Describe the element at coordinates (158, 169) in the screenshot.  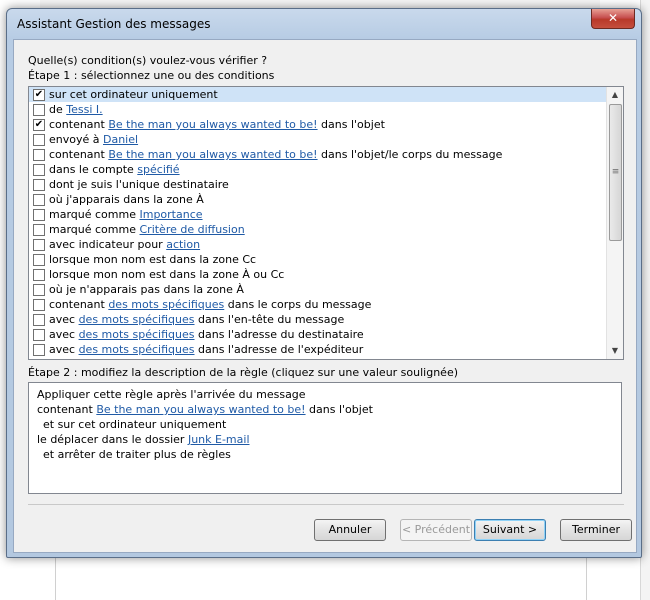
I see `value-link: spécifié` at that location.